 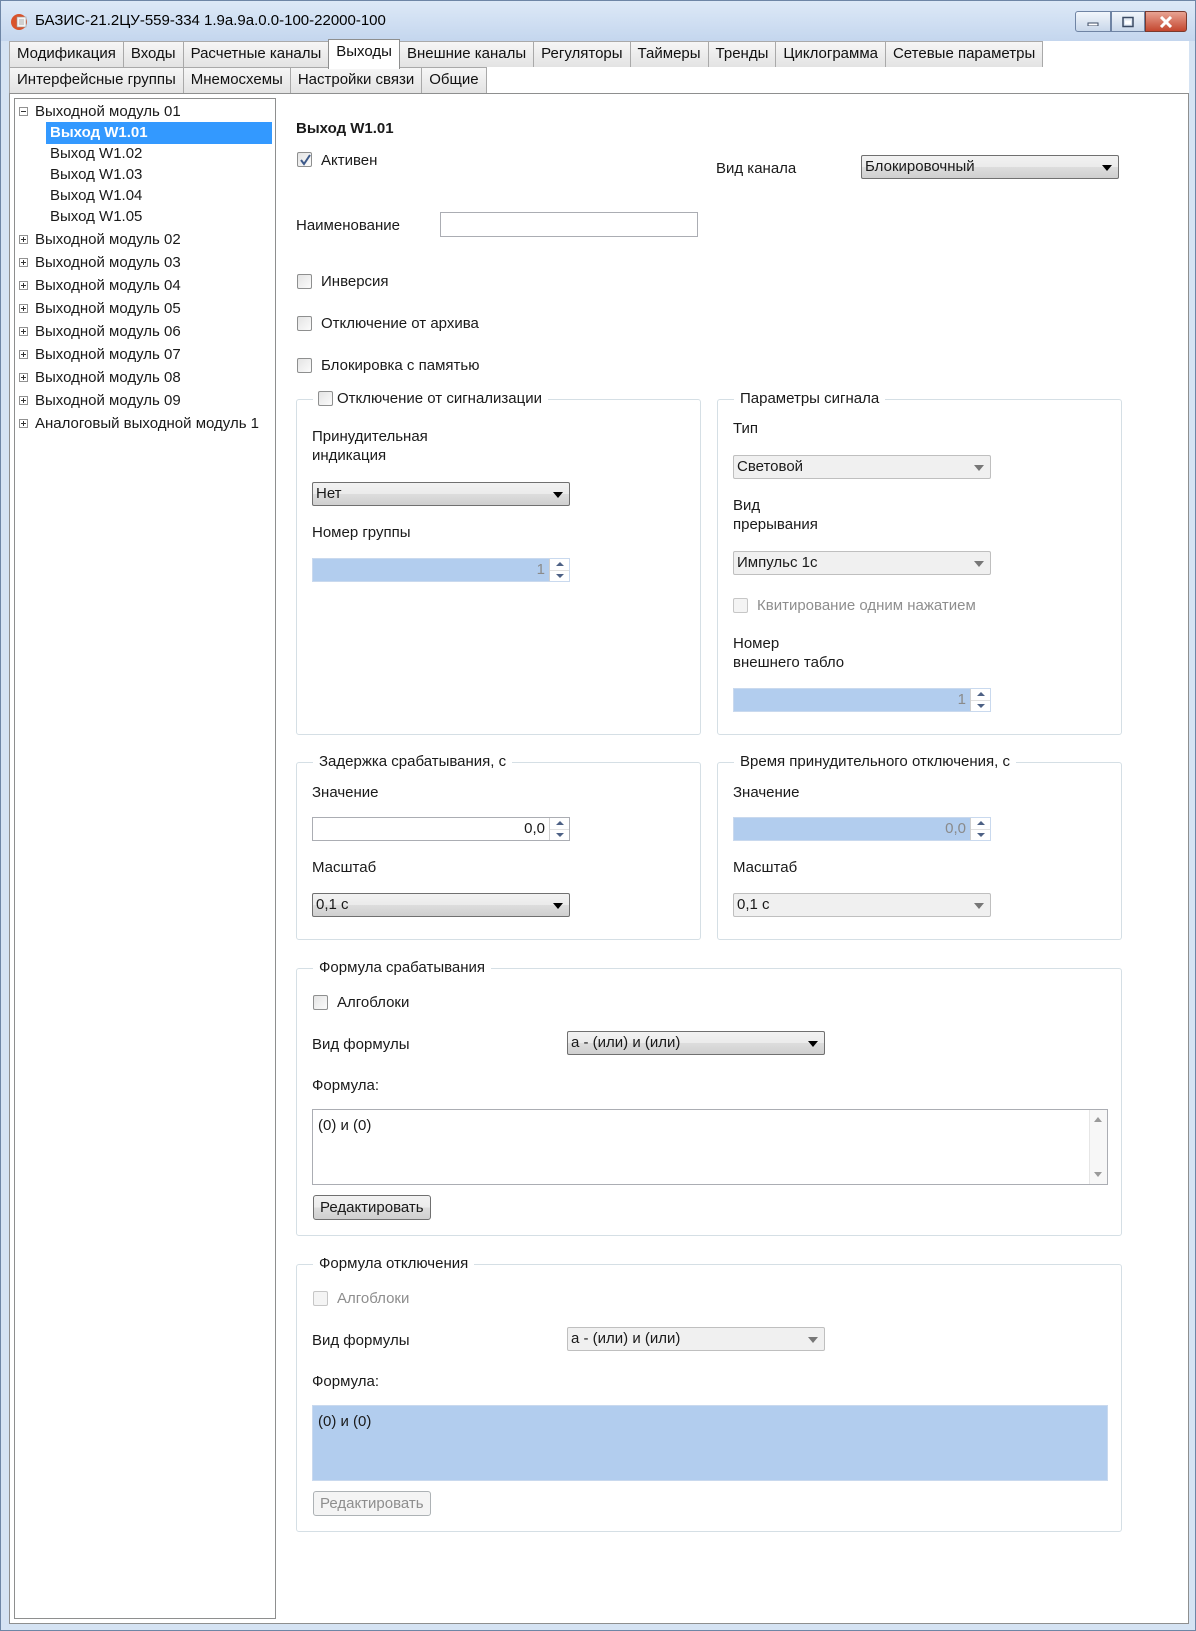 What do you see at coordinates (830, 54) in the screenshot?
I see `tab-cyclogram: Циклограмма` at bounding box center [830, 54].